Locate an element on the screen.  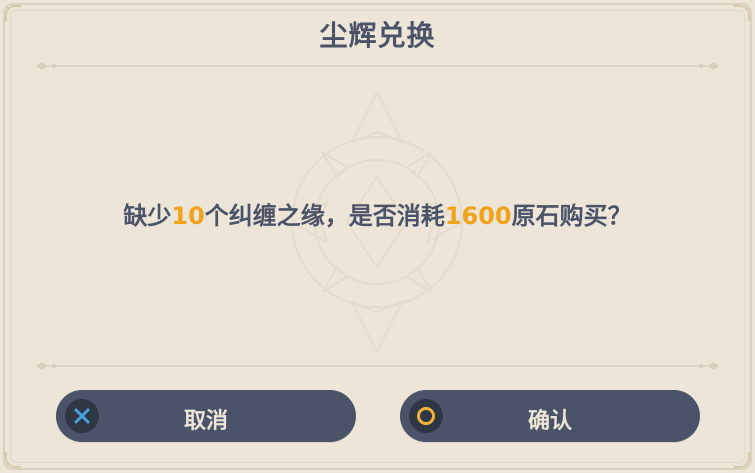
bottom-divider is located at coordinates (377, 366).